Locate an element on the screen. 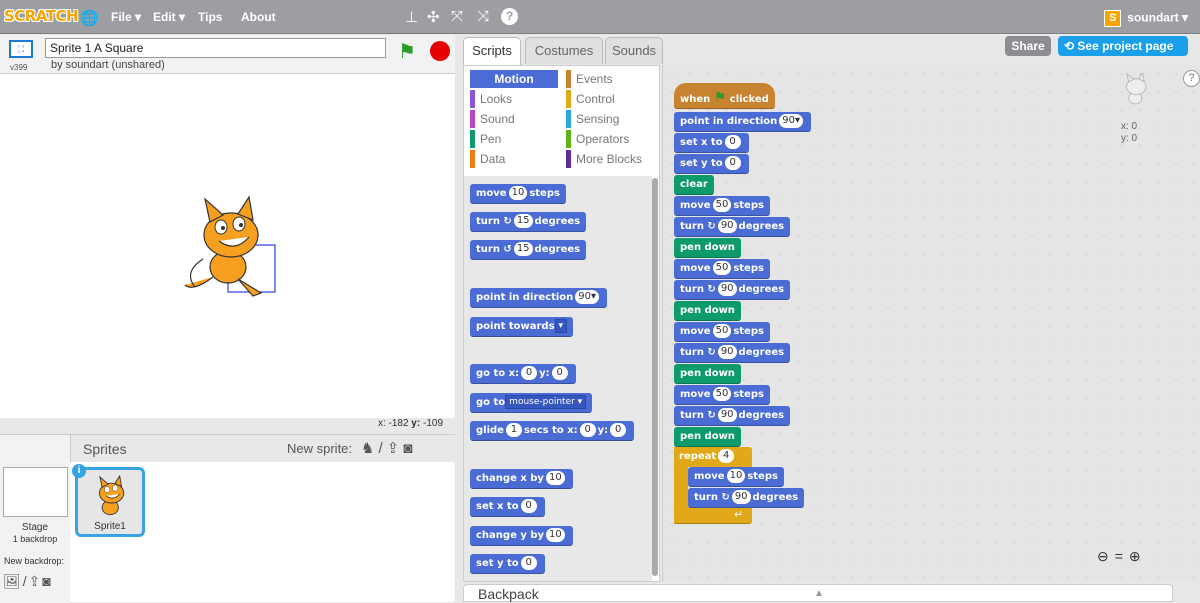 This screenshot has width=1200, height=603. block-goto-xy: go to x: 0 y: 0 is located at coordinates (523, 374).